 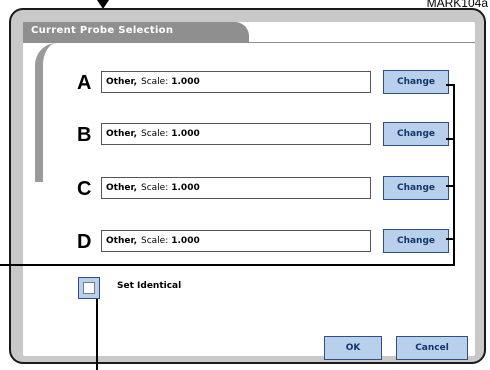 What do you see at coordinates (236, 241) in the screenshot?
I see `probe-d-field: Other, Scale: 1.000` at bounding box center [236, 241].